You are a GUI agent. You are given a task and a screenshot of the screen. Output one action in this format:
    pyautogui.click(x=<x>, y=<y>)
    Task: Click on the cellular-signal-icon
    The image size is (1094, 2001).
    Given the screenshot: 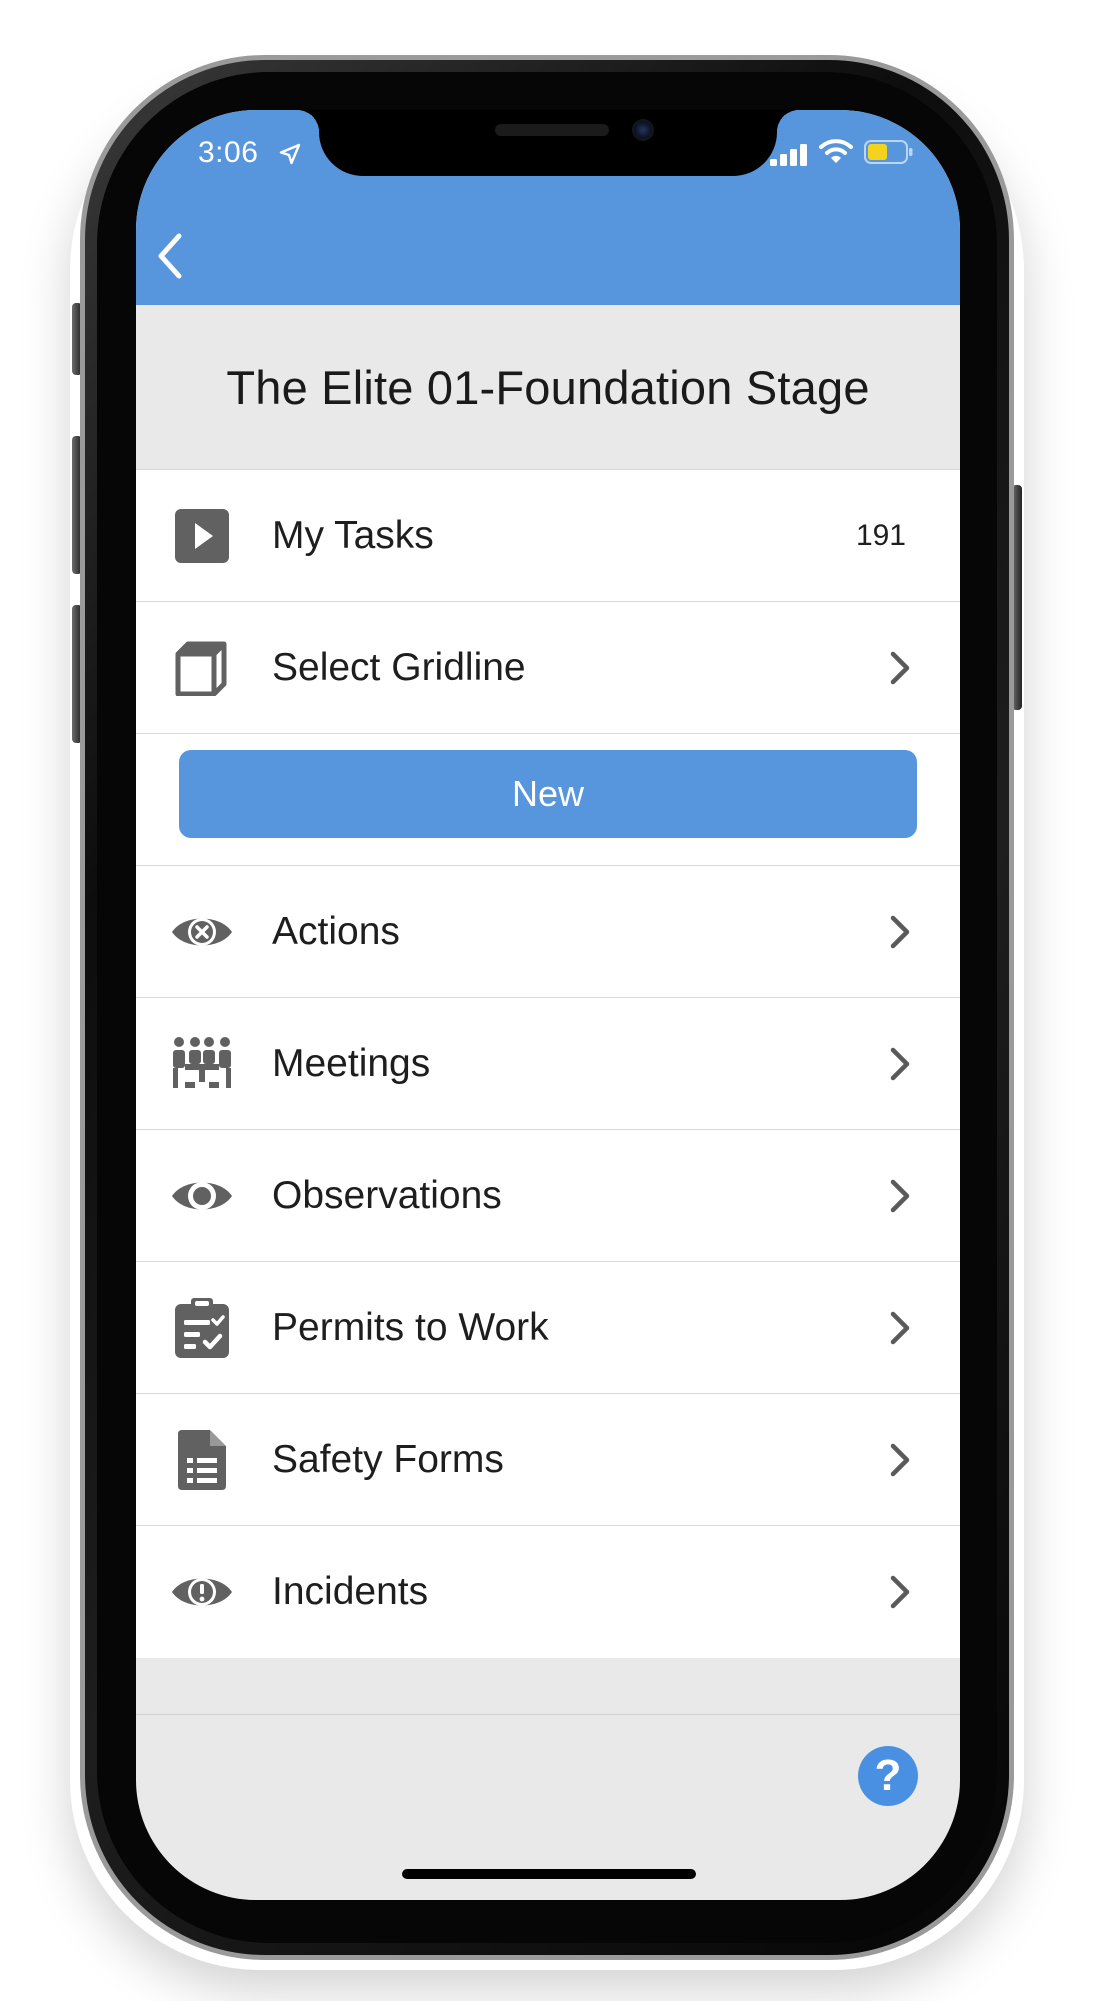 What is the action you would take?
    pyautogui.click(x=788, y=155)
    